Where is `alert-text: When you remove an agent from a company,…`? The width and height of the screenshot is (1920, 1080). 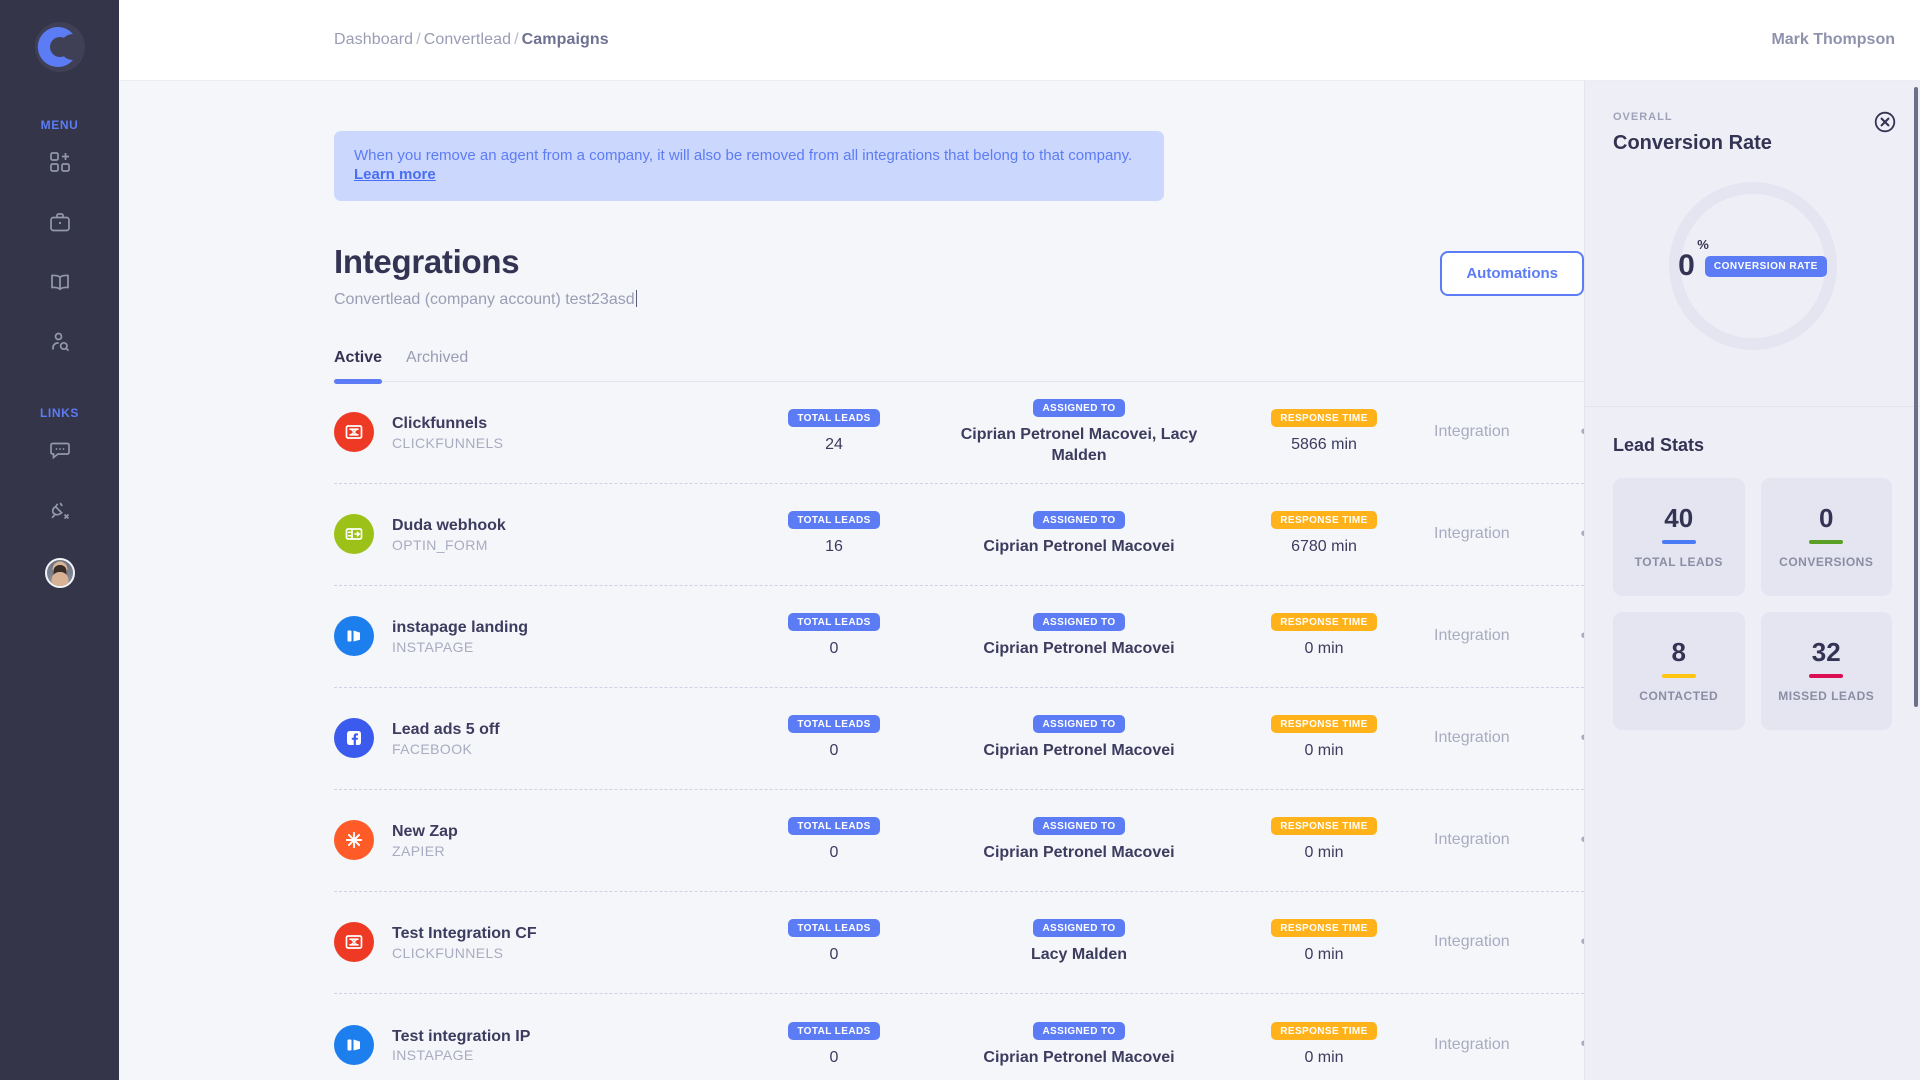
alert-text: When you remove an agent from a company,… is located at coordinates (743, 155).